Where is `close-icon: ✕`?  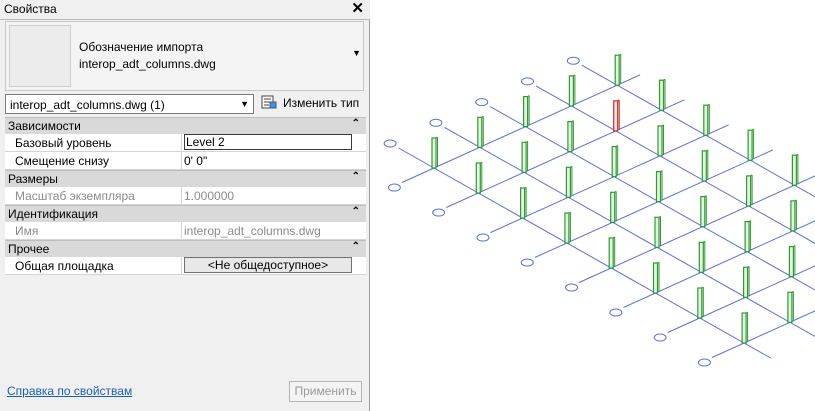
close-icon: ✕ is located at coordinates (357, 9).